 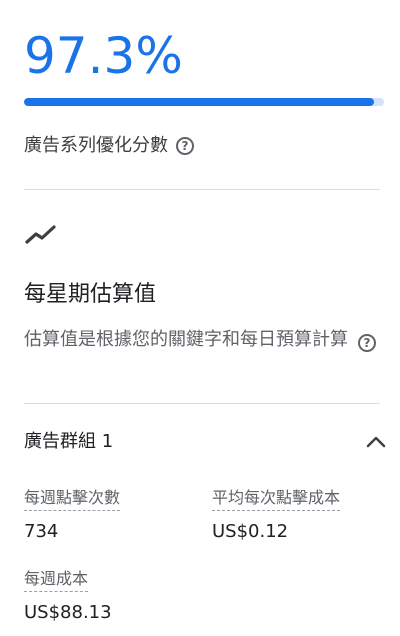 What do you see at coordinates (276, 516) in the screenshot?
I see `metric-avg-cpc: 平均每次點擊成本 US$0.12` at bounding box center [276, 516].